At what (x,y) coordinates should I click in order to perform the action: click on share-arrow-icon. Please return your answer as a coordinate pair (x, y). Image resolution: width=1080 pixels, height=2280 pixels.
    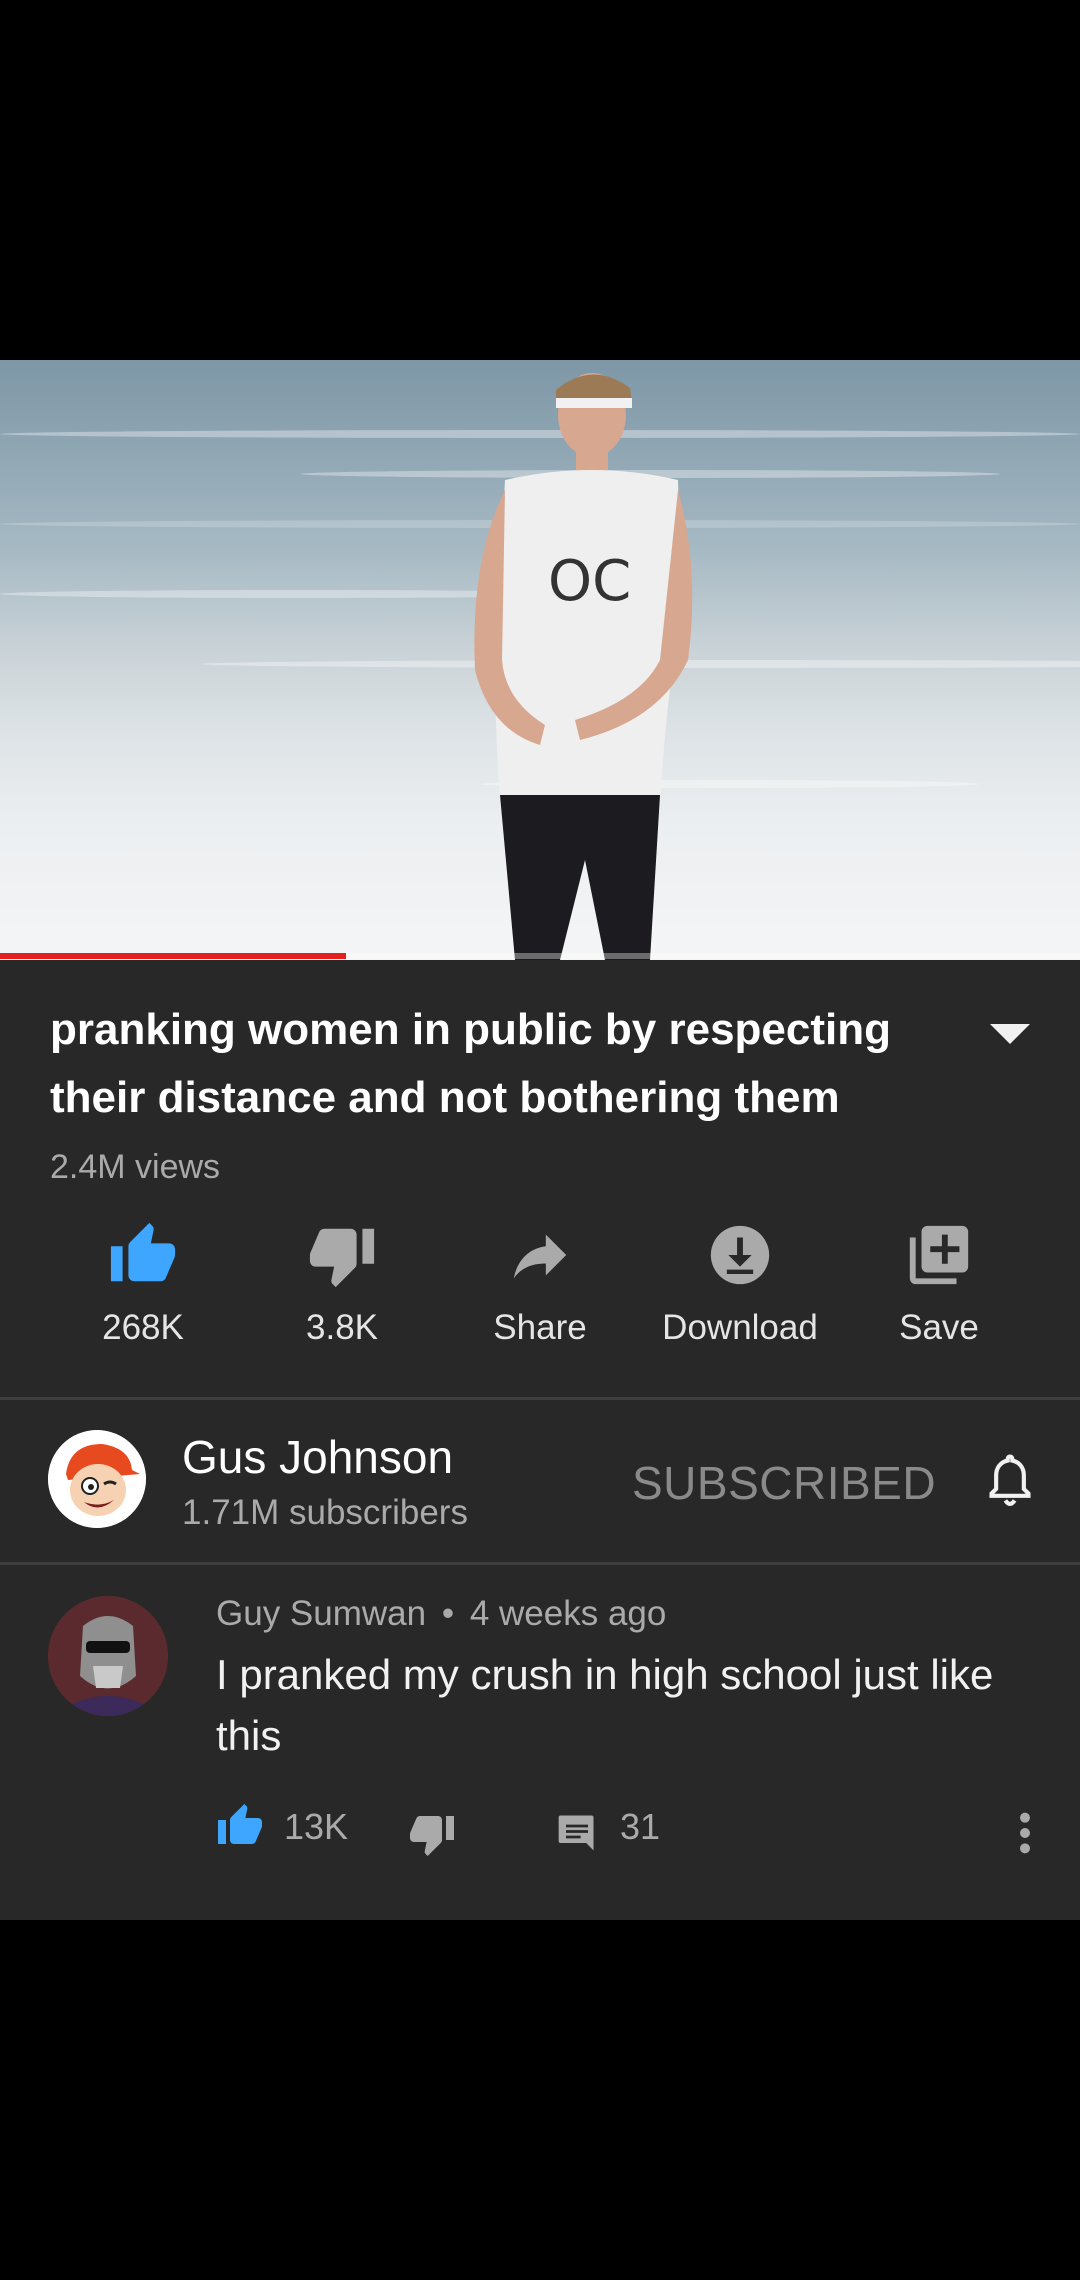
    Looking at the image, I should click on (540, 1256).